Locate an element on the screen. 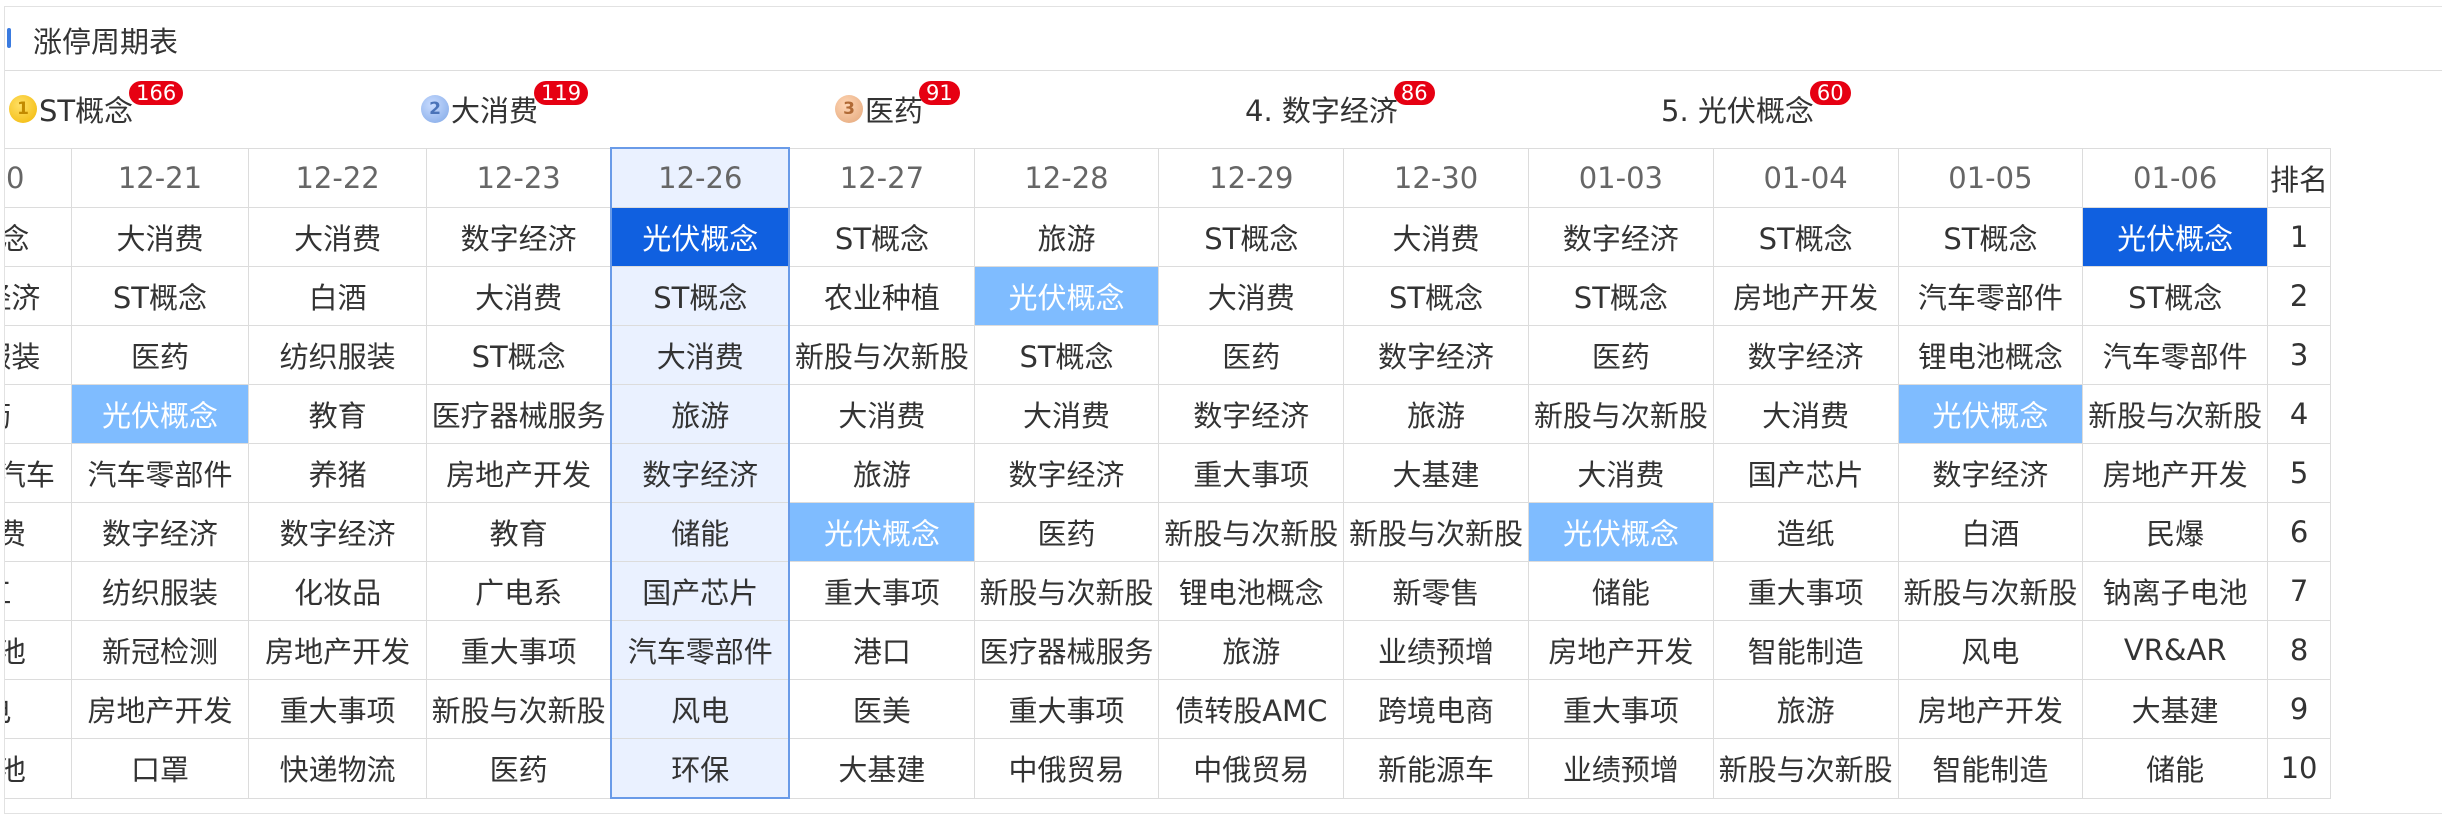  top-concept-item: 4. 数字经济 86 is located at coordinates (1340, 104).